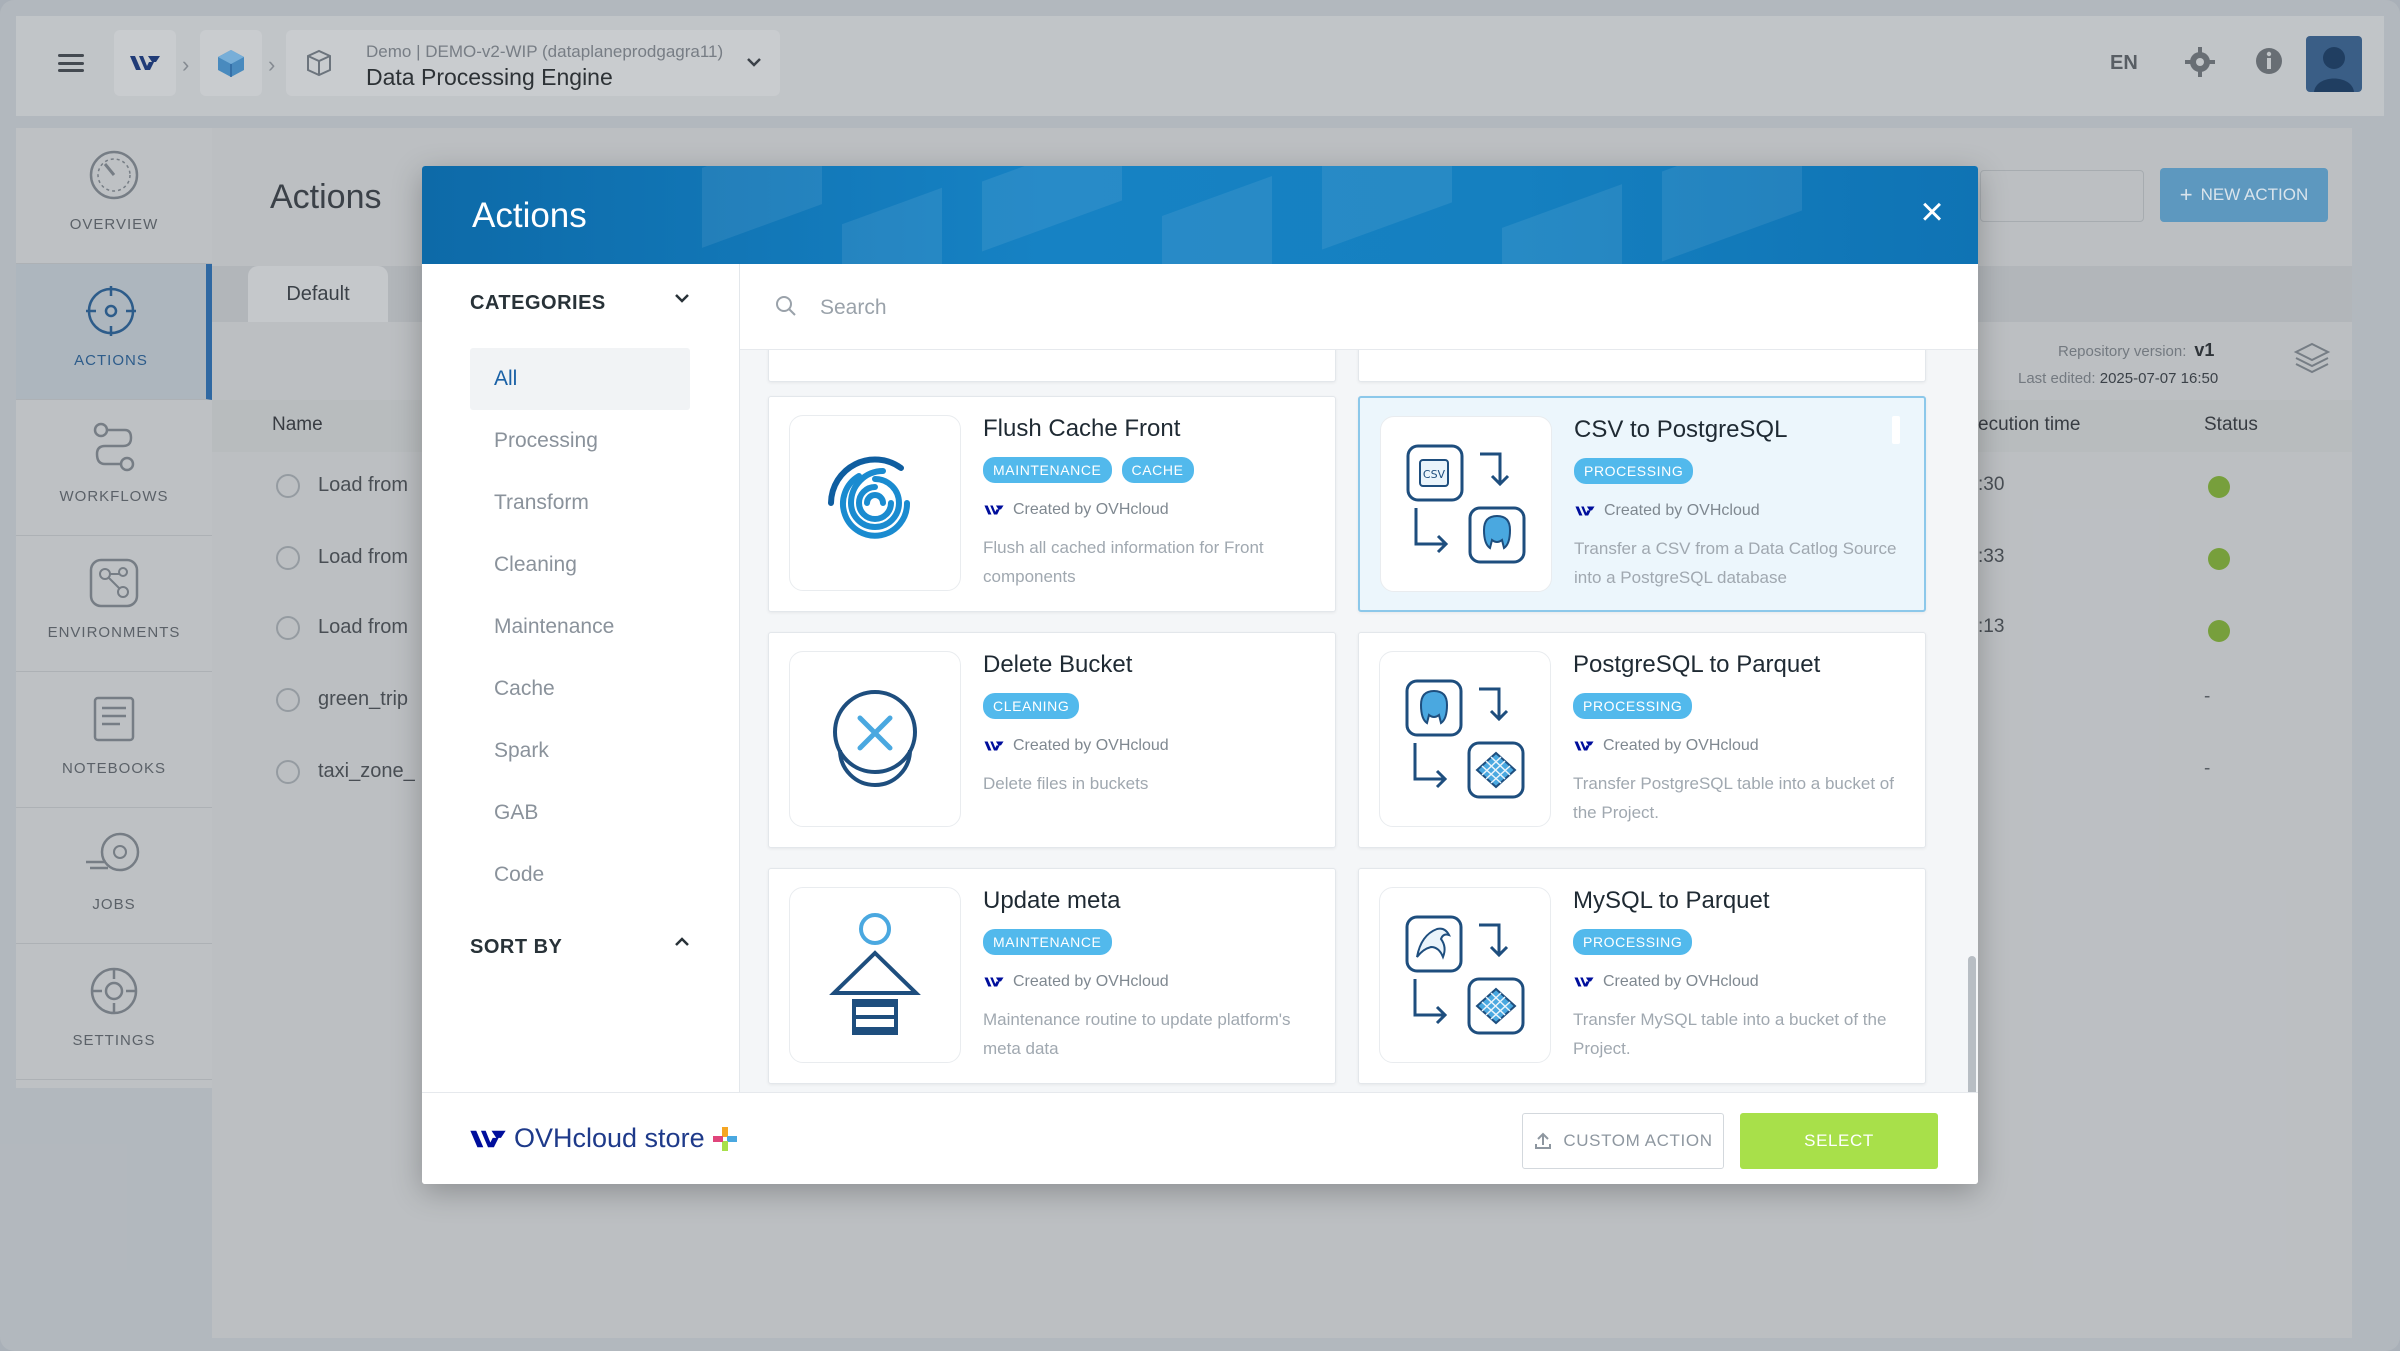 The width and height of the screenshot is (2400, 1351). I want to click on table-row: taxi_zone_, so click(366, 771).